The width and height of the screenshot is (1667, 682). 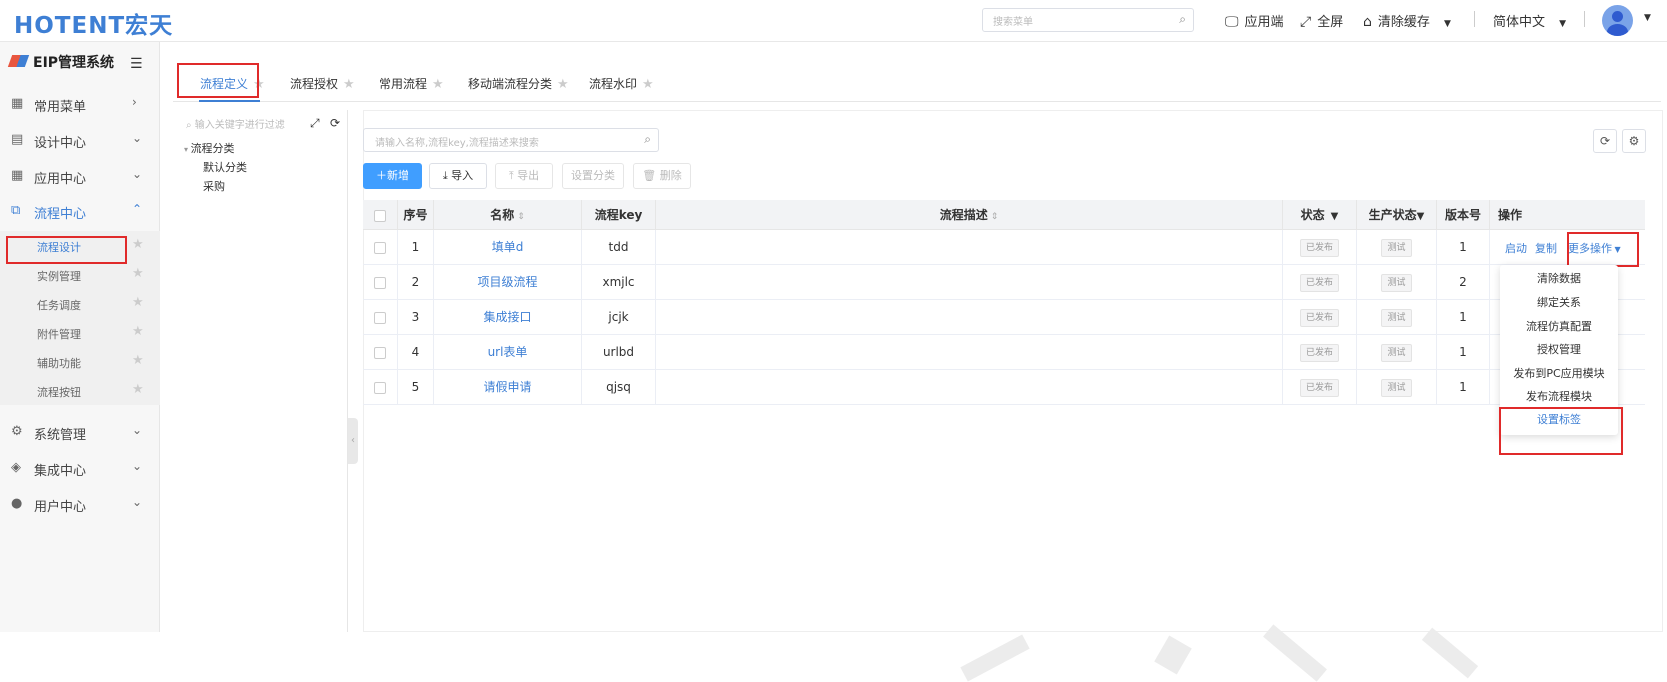 What do you see at coordinates (969, 352) in the screenshot?
I see `row-desc` at bounding box center [969, 352].